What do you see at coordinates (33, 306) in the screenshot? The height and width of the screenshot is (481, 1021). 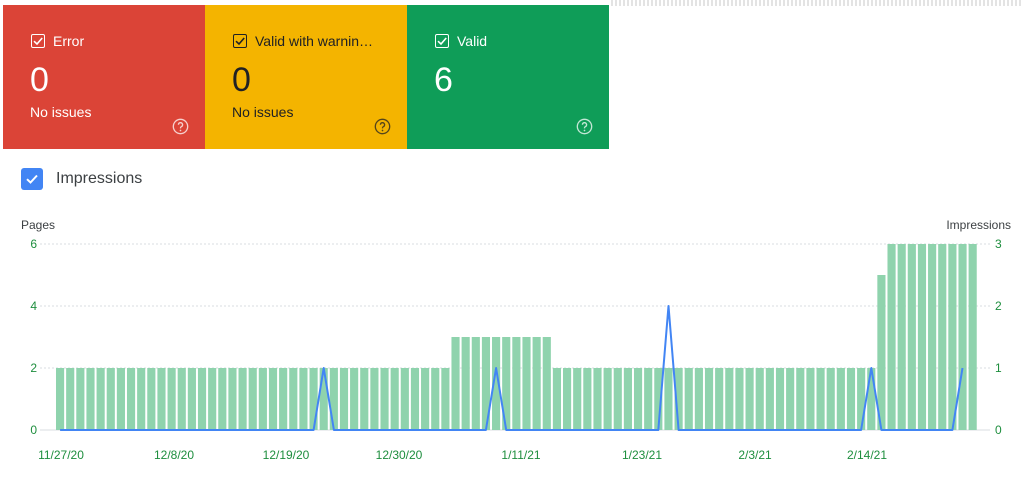 I see `left-tick-label: 4` at bounding box center [33, 306].